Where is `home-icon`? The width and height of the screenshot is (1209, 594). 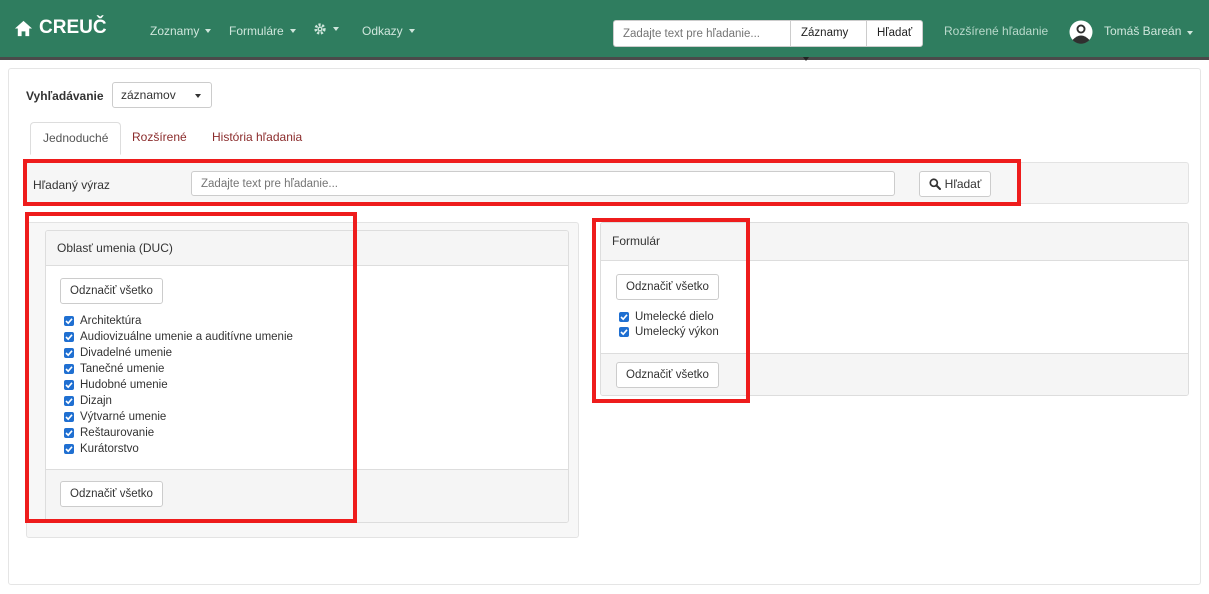
home-icon is located at coordinates (23, 28).